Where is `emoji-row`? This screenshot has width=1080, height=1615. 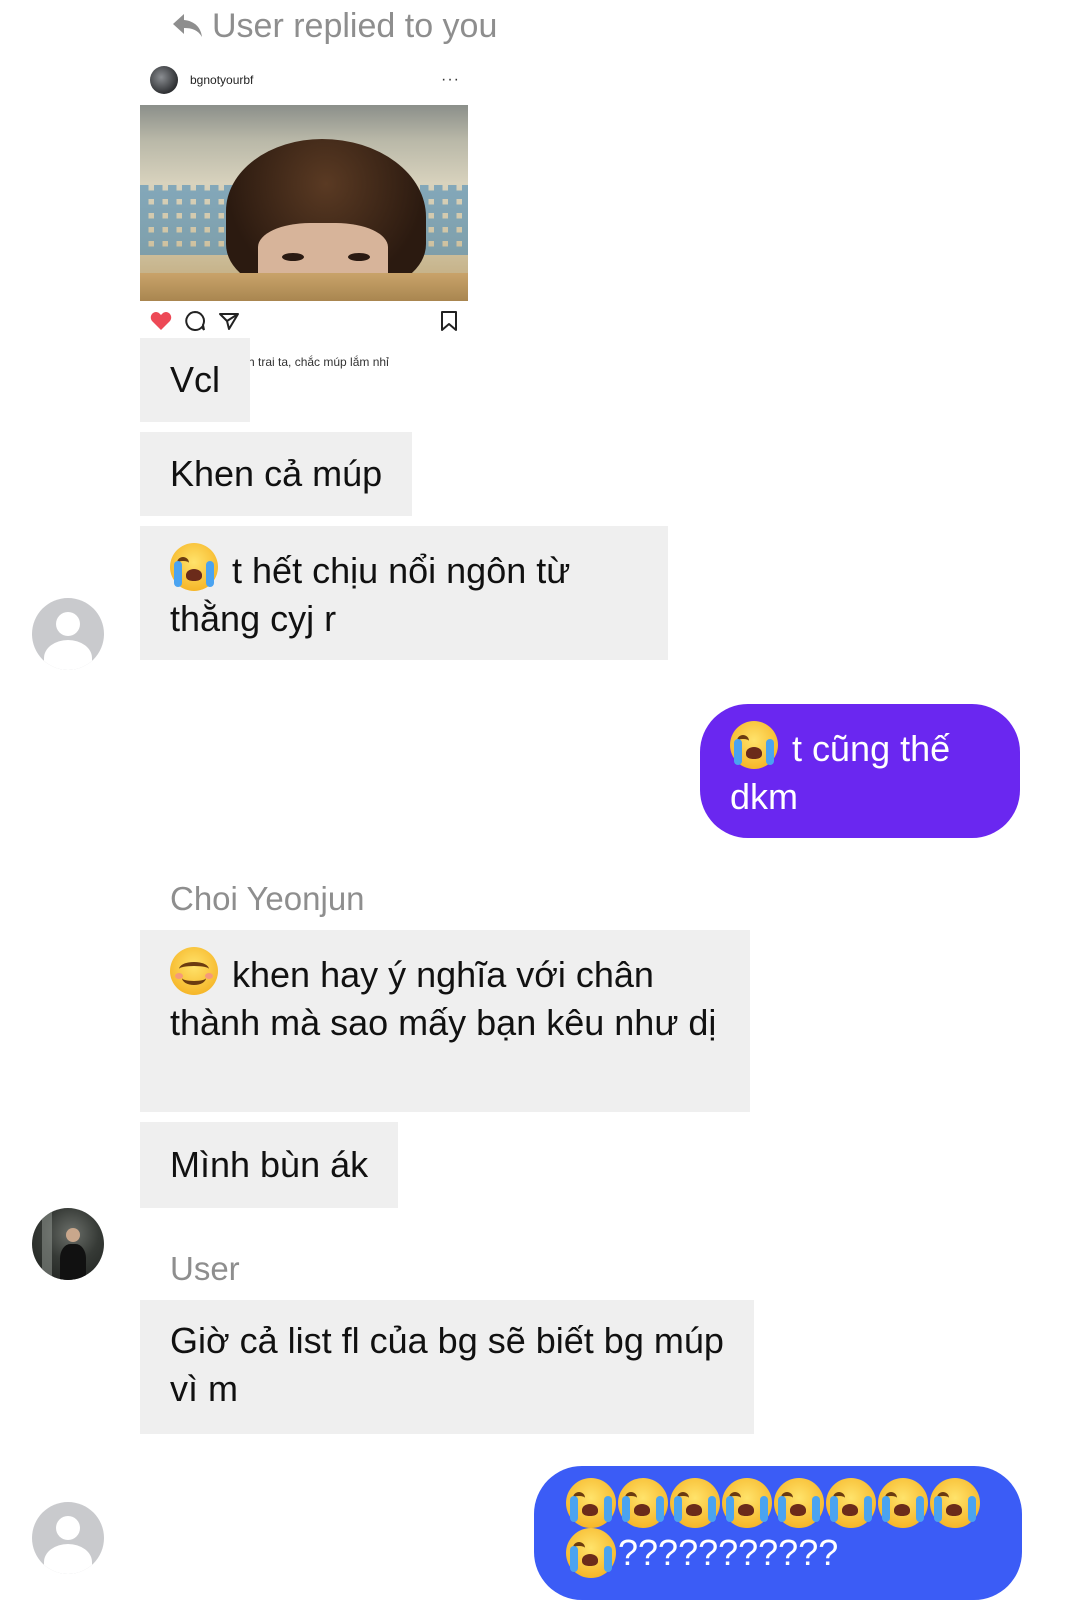
emoji-row is located at coordinates (774, 1503).